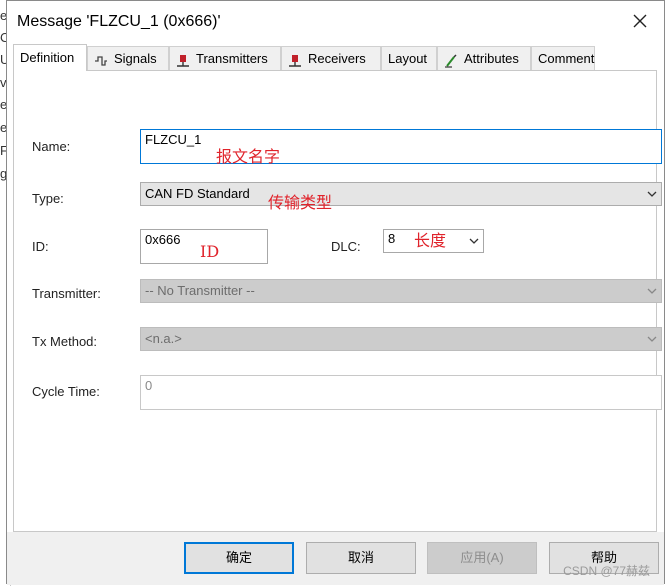  What do you see at coordinates (491, 58) in the screenshot?
I see `tab-label: Attributes` at bounding box center [491, 58].